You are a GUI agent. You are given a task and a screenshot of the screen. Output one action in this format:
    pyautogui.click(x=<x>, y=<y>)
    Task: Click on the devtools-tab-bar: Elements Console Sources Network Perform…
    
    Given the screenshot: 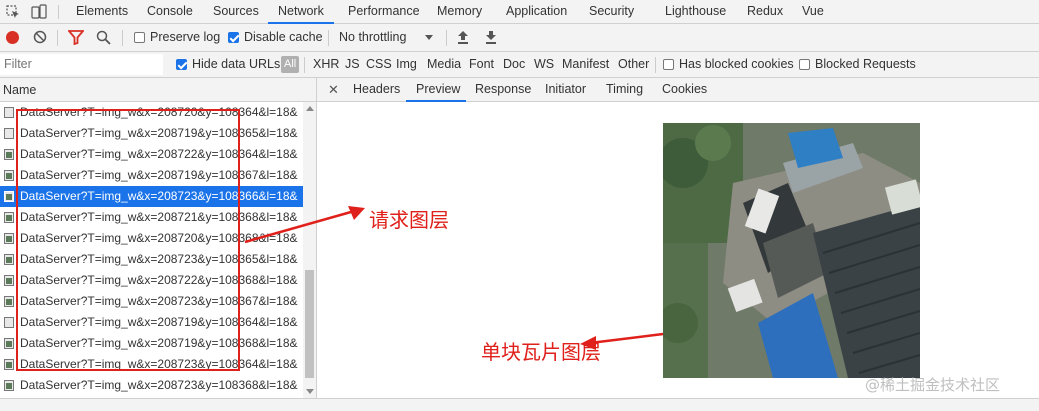 What is the action you would take?
    pyautogui.click(x=519, y=12)
    